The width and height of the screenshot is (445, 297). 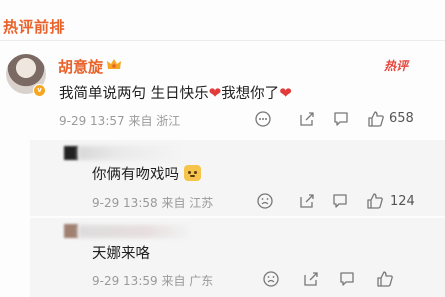 What do you see at coordinates (92, 121) in the screenshot?
I see `comment-time: 9-29 13:57` at bounding box center [92, 121].